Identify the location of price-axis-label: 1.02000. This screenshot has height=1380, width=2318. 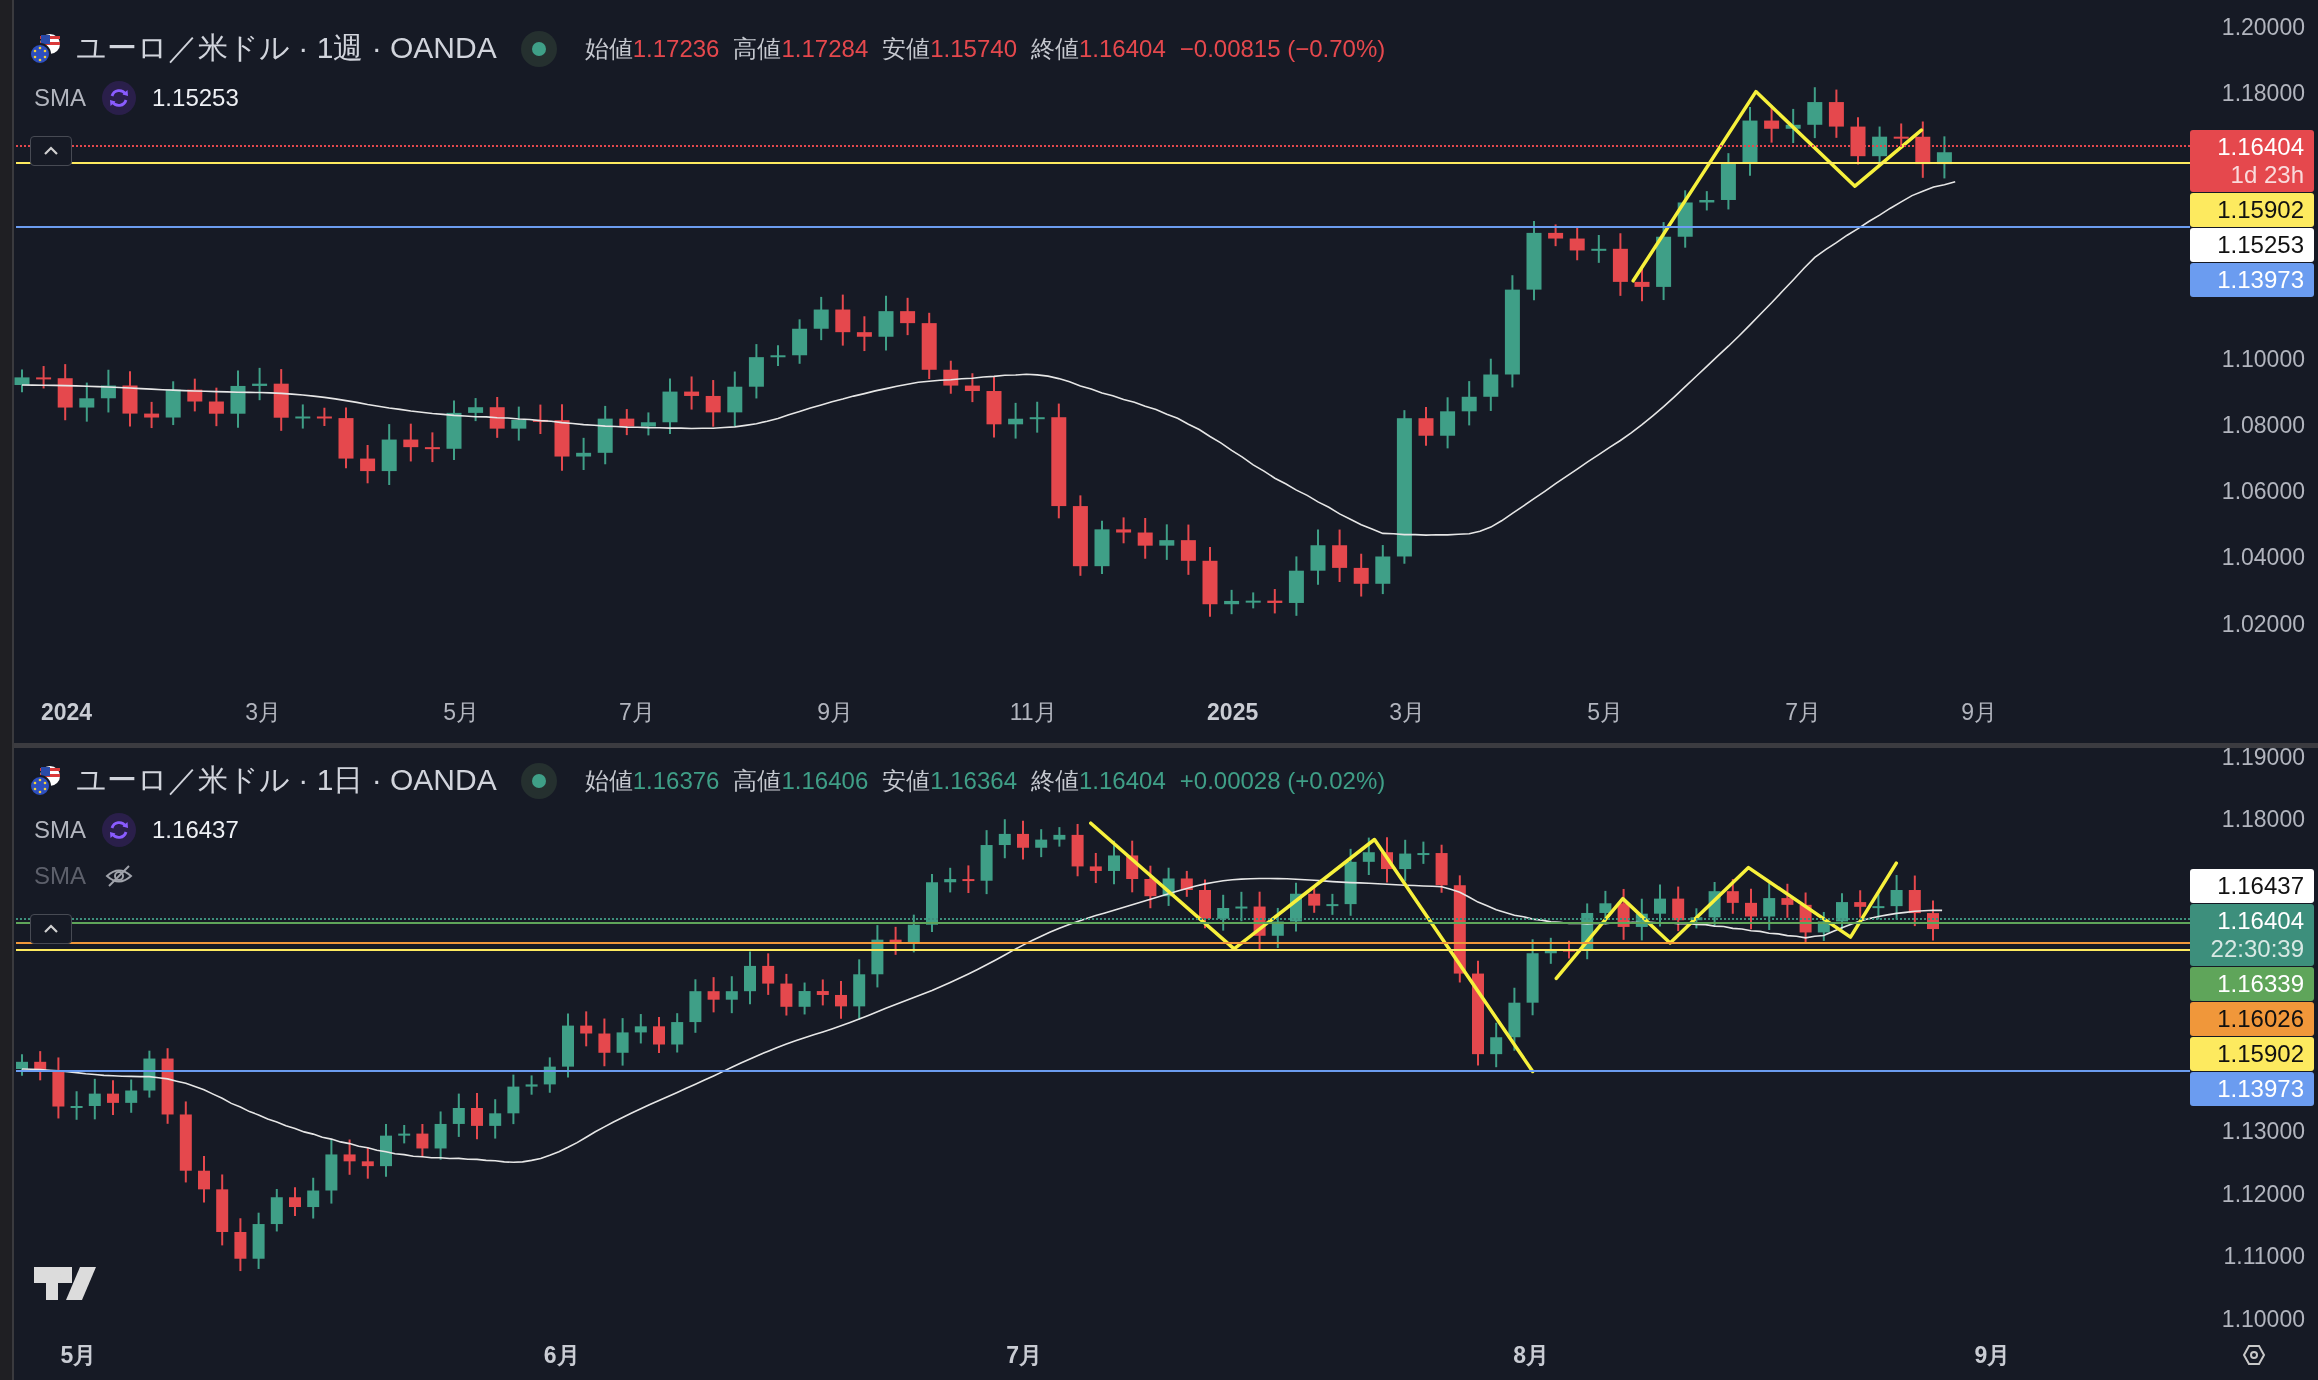
(2263, 623).